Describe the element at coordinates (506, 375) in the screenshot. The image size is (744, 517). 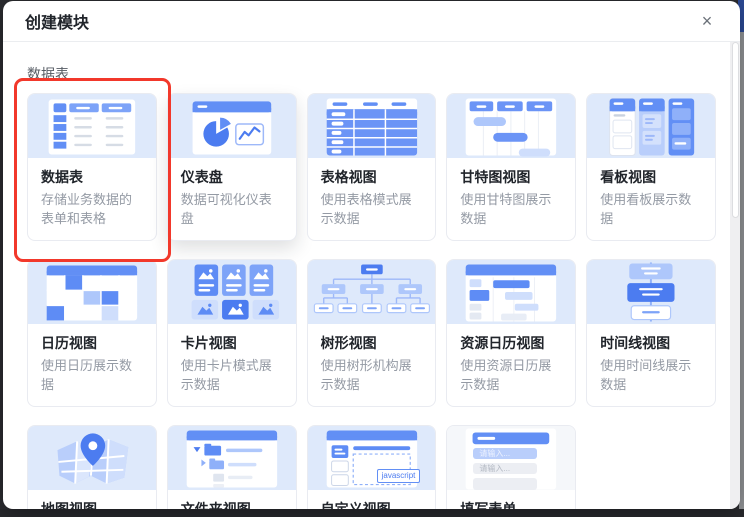
I see `card-desc: 使用资源日历展示数据` at that location.